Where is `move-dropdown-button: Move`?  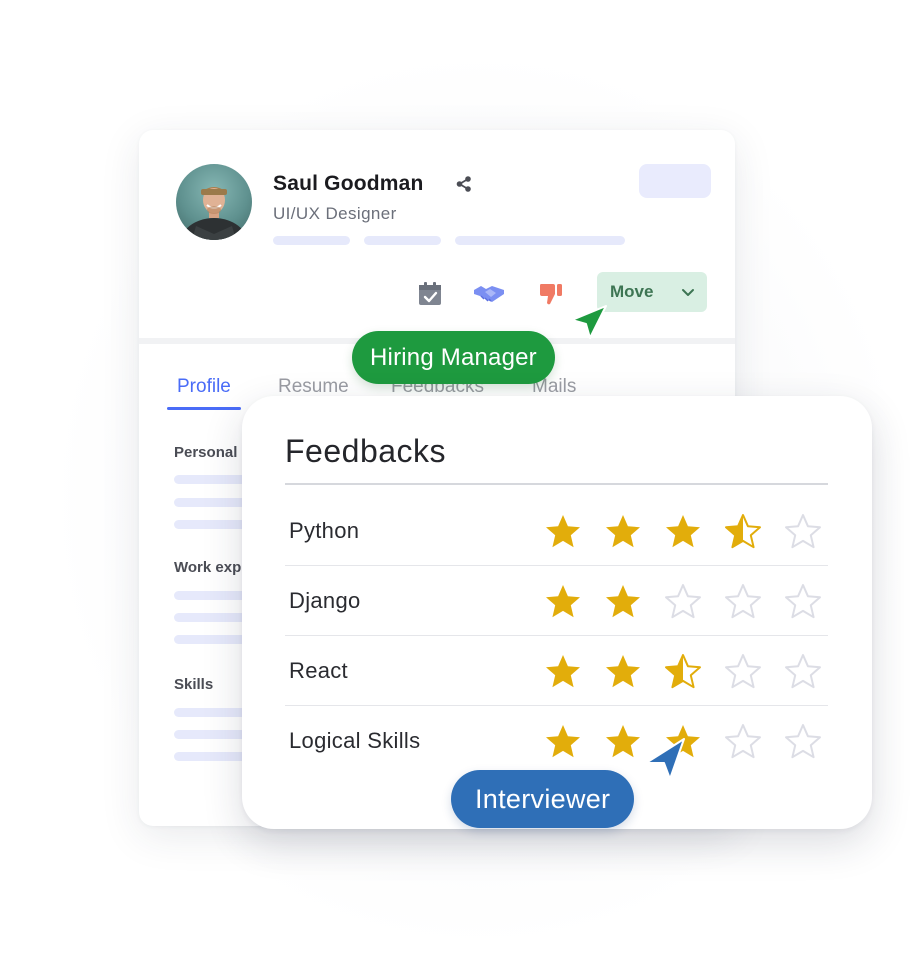
move-dropdown-button: Move is located at coordinates (652, 292).